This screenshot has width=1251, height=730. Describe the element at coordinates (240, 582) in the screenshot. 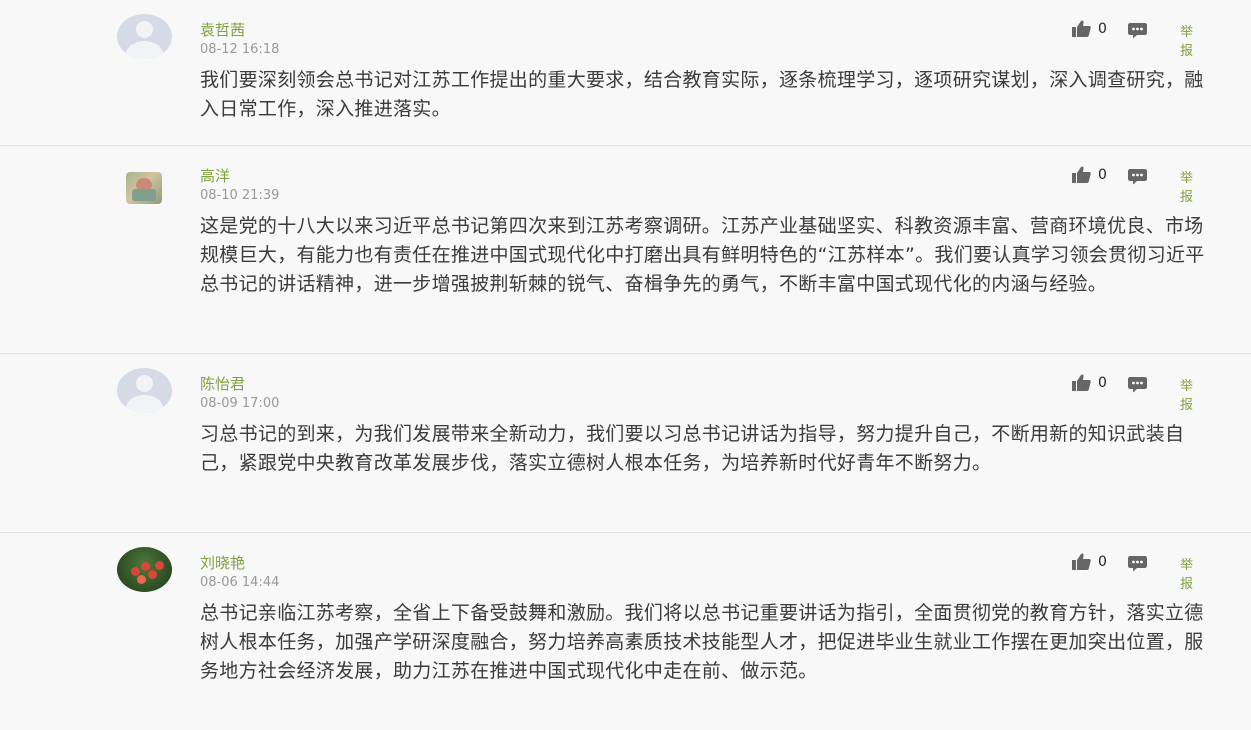

I see `comment-time: 08-06 14:44` at that location.